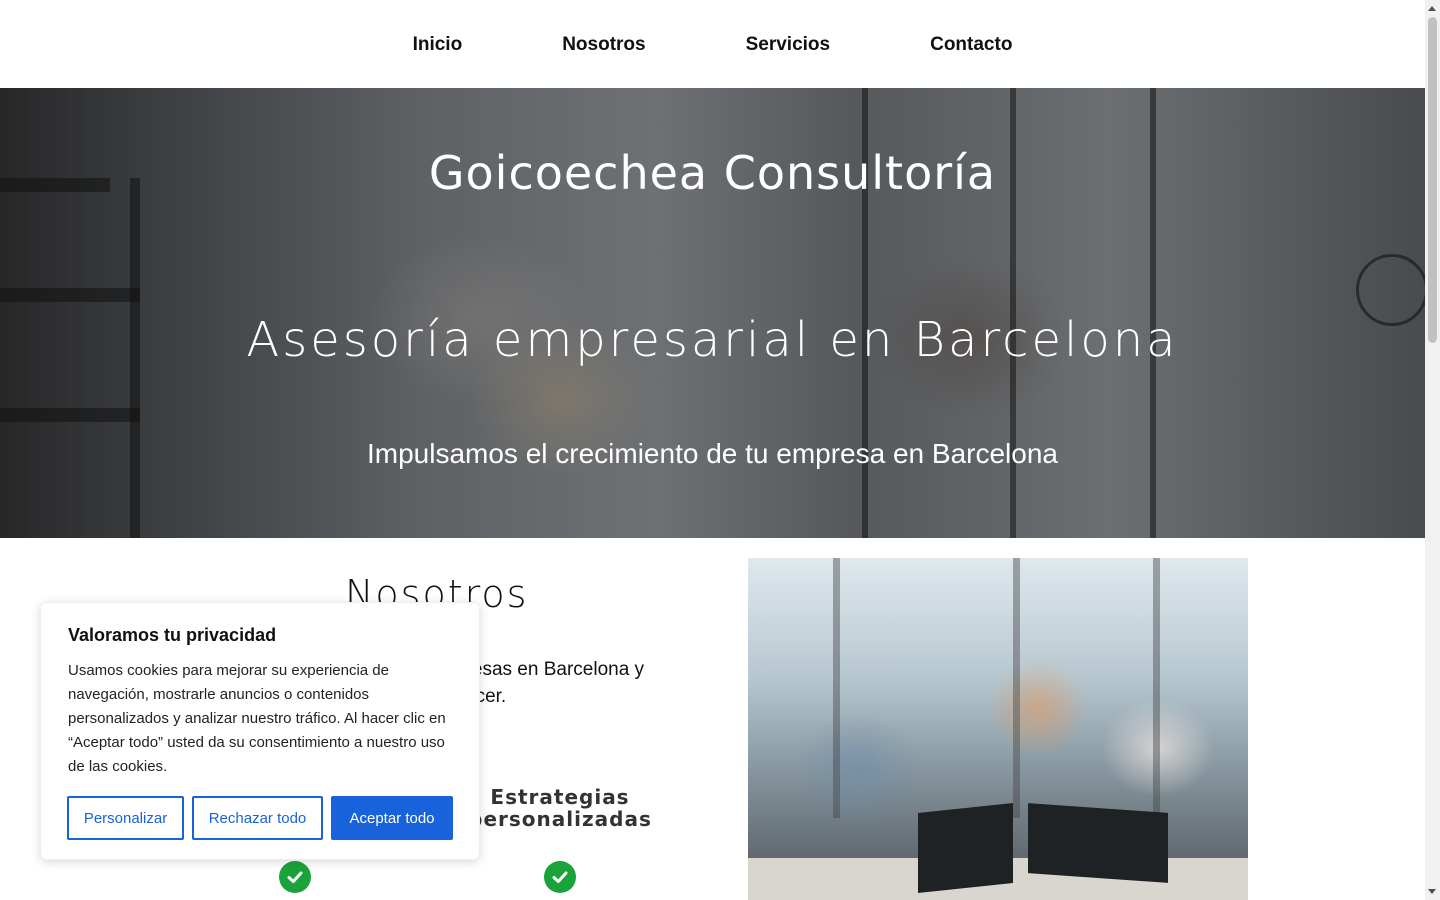  I want to click on hero-subtitle: Asesoría empresarial en Barcelona, so click(712, 340).